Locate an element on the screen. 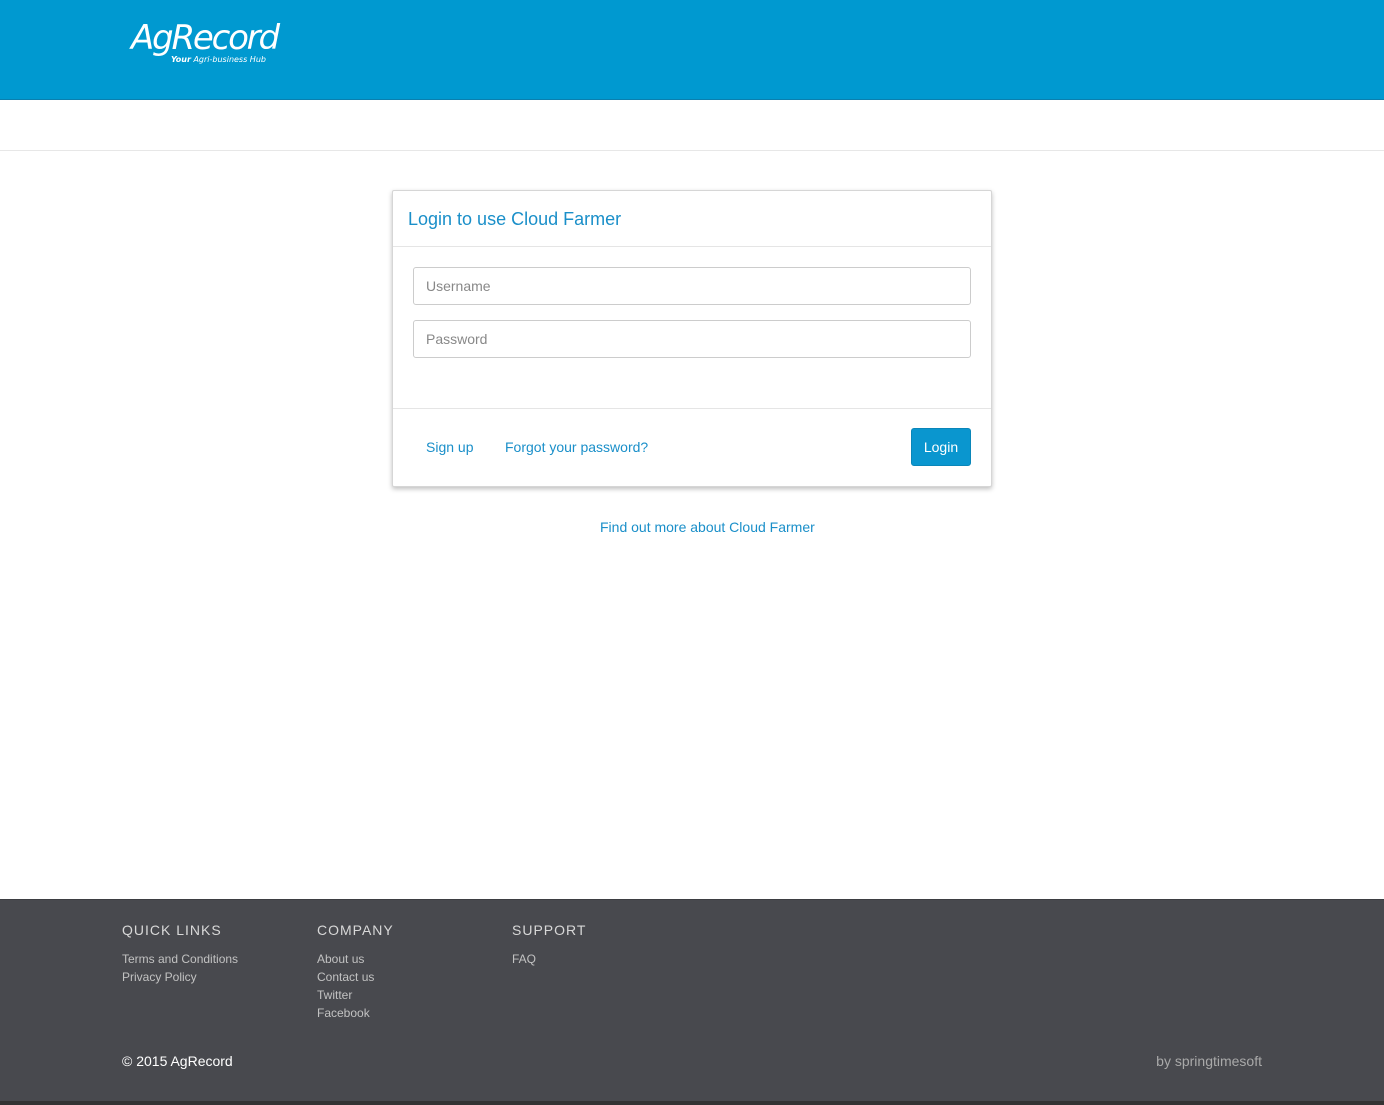 This screenshot has height=1105, width=1384. login-panel-footer: Sign up Forgot your password? Login is located at coordinates (692, 447).